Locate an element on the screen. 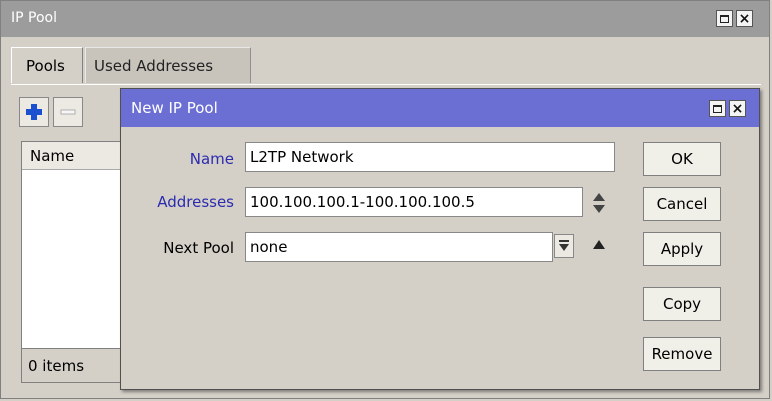  next-pool-select: none is located at coordinates (399, 247).